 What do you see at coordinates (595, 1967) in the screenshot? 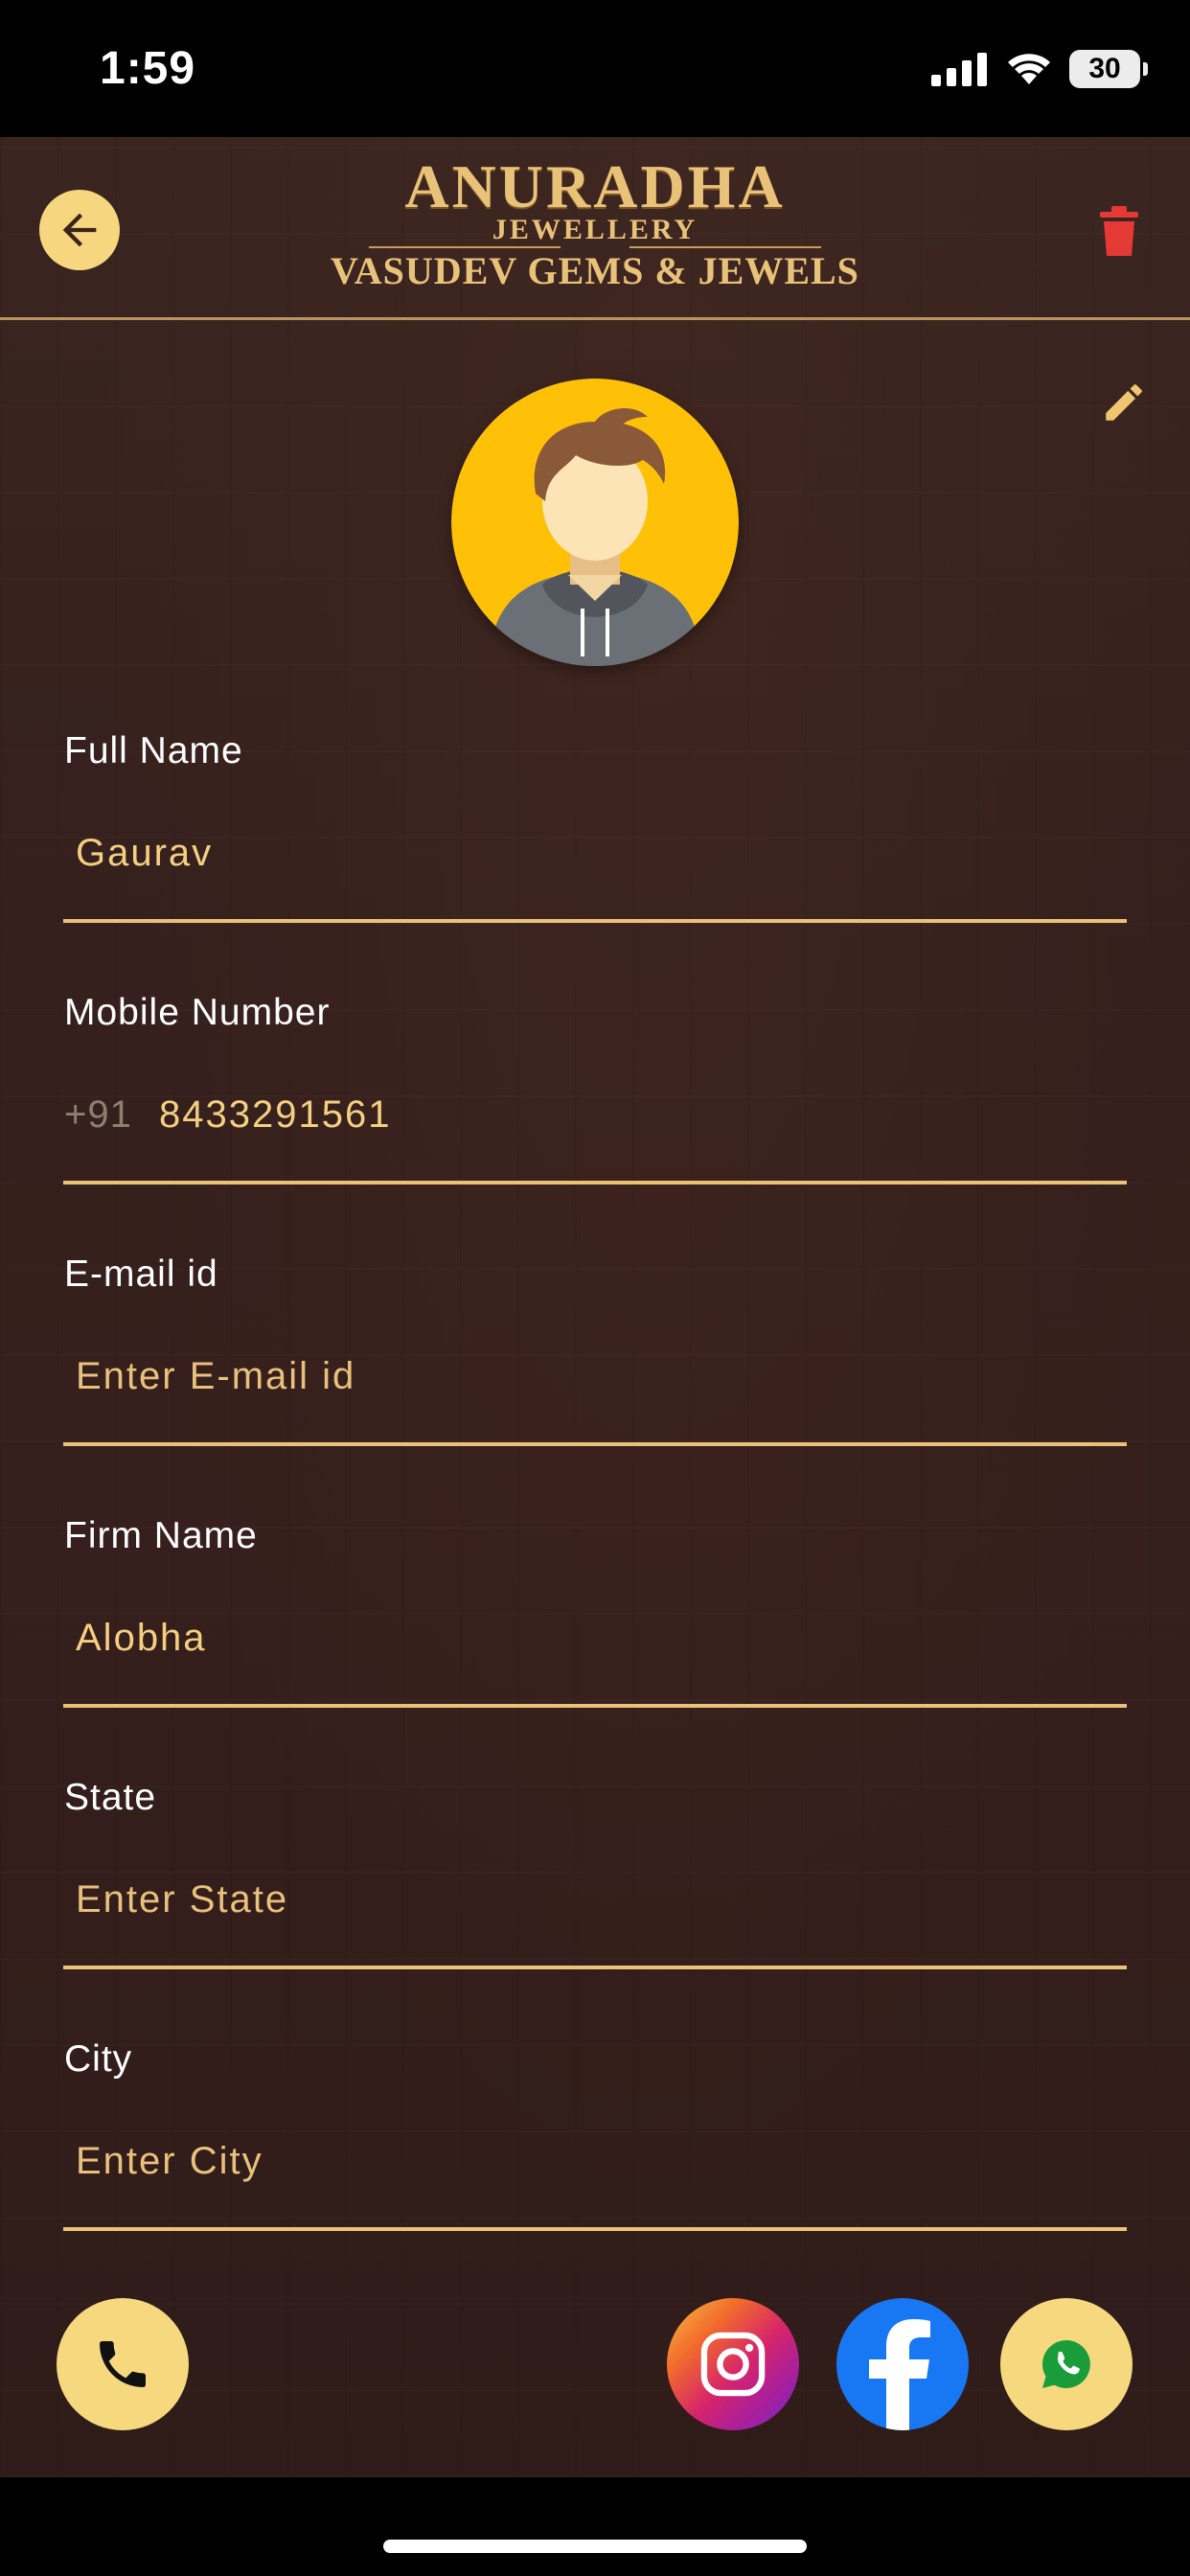
I see `state-underline` at bounding box center [595, 1967].